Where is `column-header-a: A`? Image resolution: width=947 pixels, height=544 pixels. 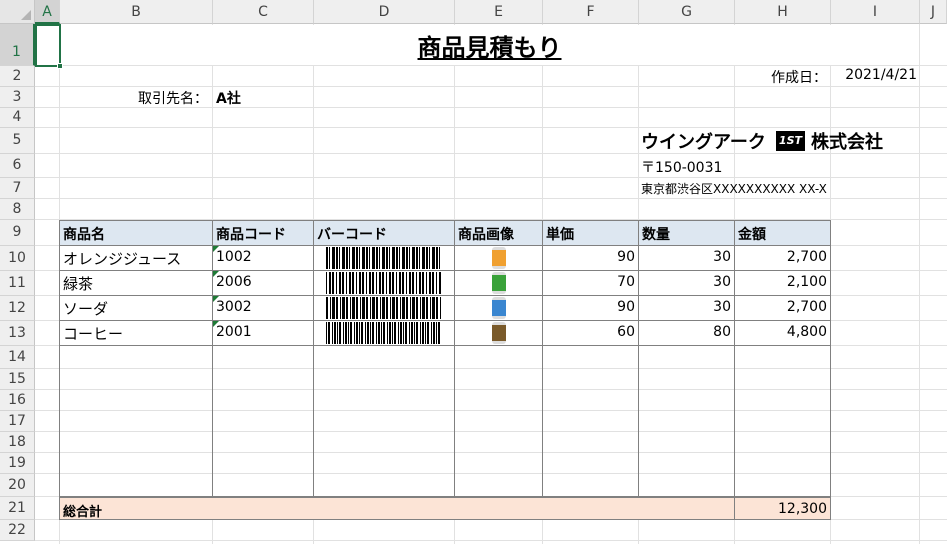 column-header-a: A is located at coordinates (47, 12).